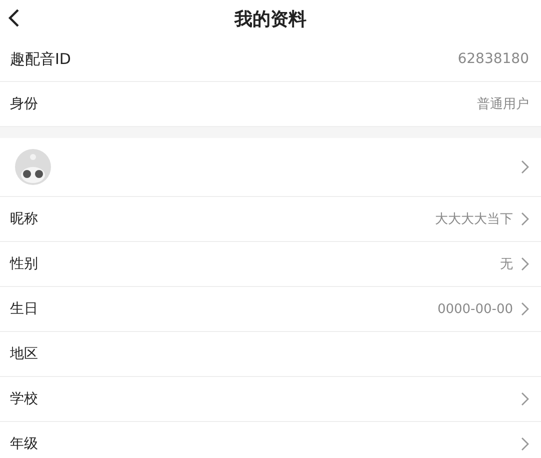  What do you see at coordinates (506, 264) in the screenshot?
I see `row-value: 无` at bounding box center [506, 264].